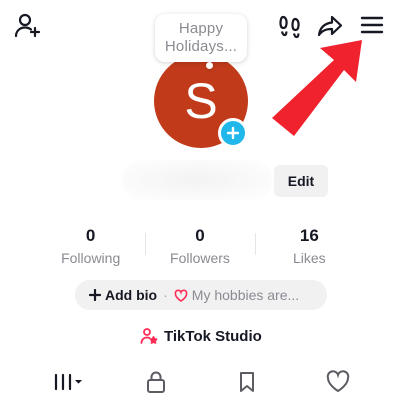  I want to click on studio-label: TikTok Studio, so click(213, 336).